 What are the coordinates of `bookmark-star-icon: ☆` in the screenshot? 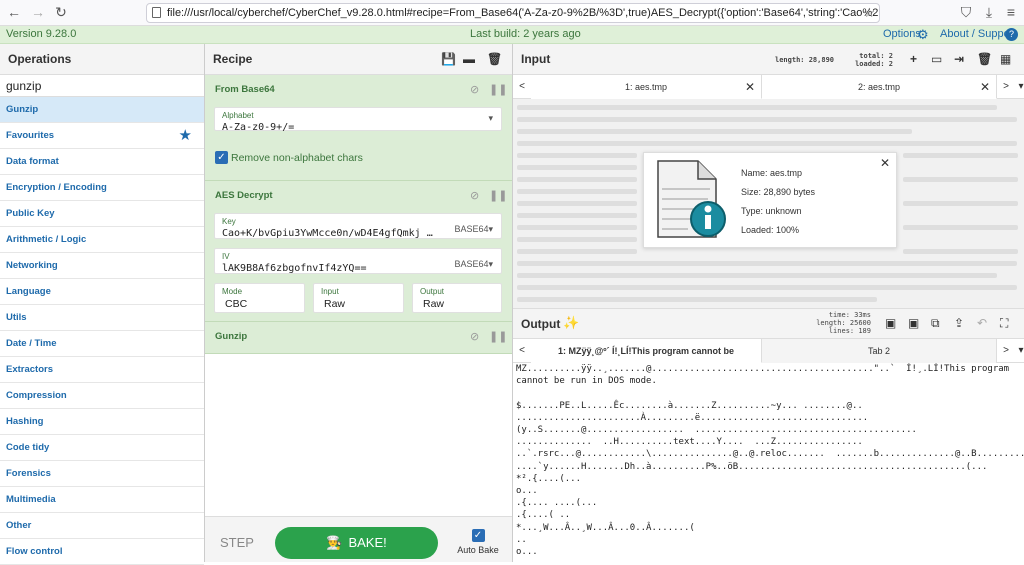 It's located at (869, 13).